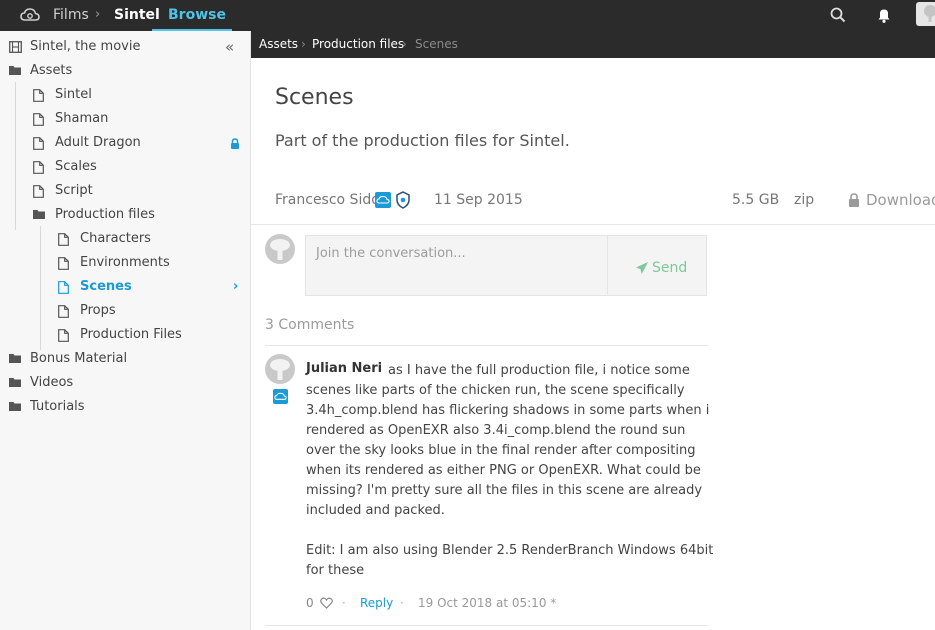 This screenshot has width=935, height=630. What do you see at coordinates (85, 46) in the screenshot?
I see `sidebar-item-label: Sintel, the movie` at bounding box center [85, 46].